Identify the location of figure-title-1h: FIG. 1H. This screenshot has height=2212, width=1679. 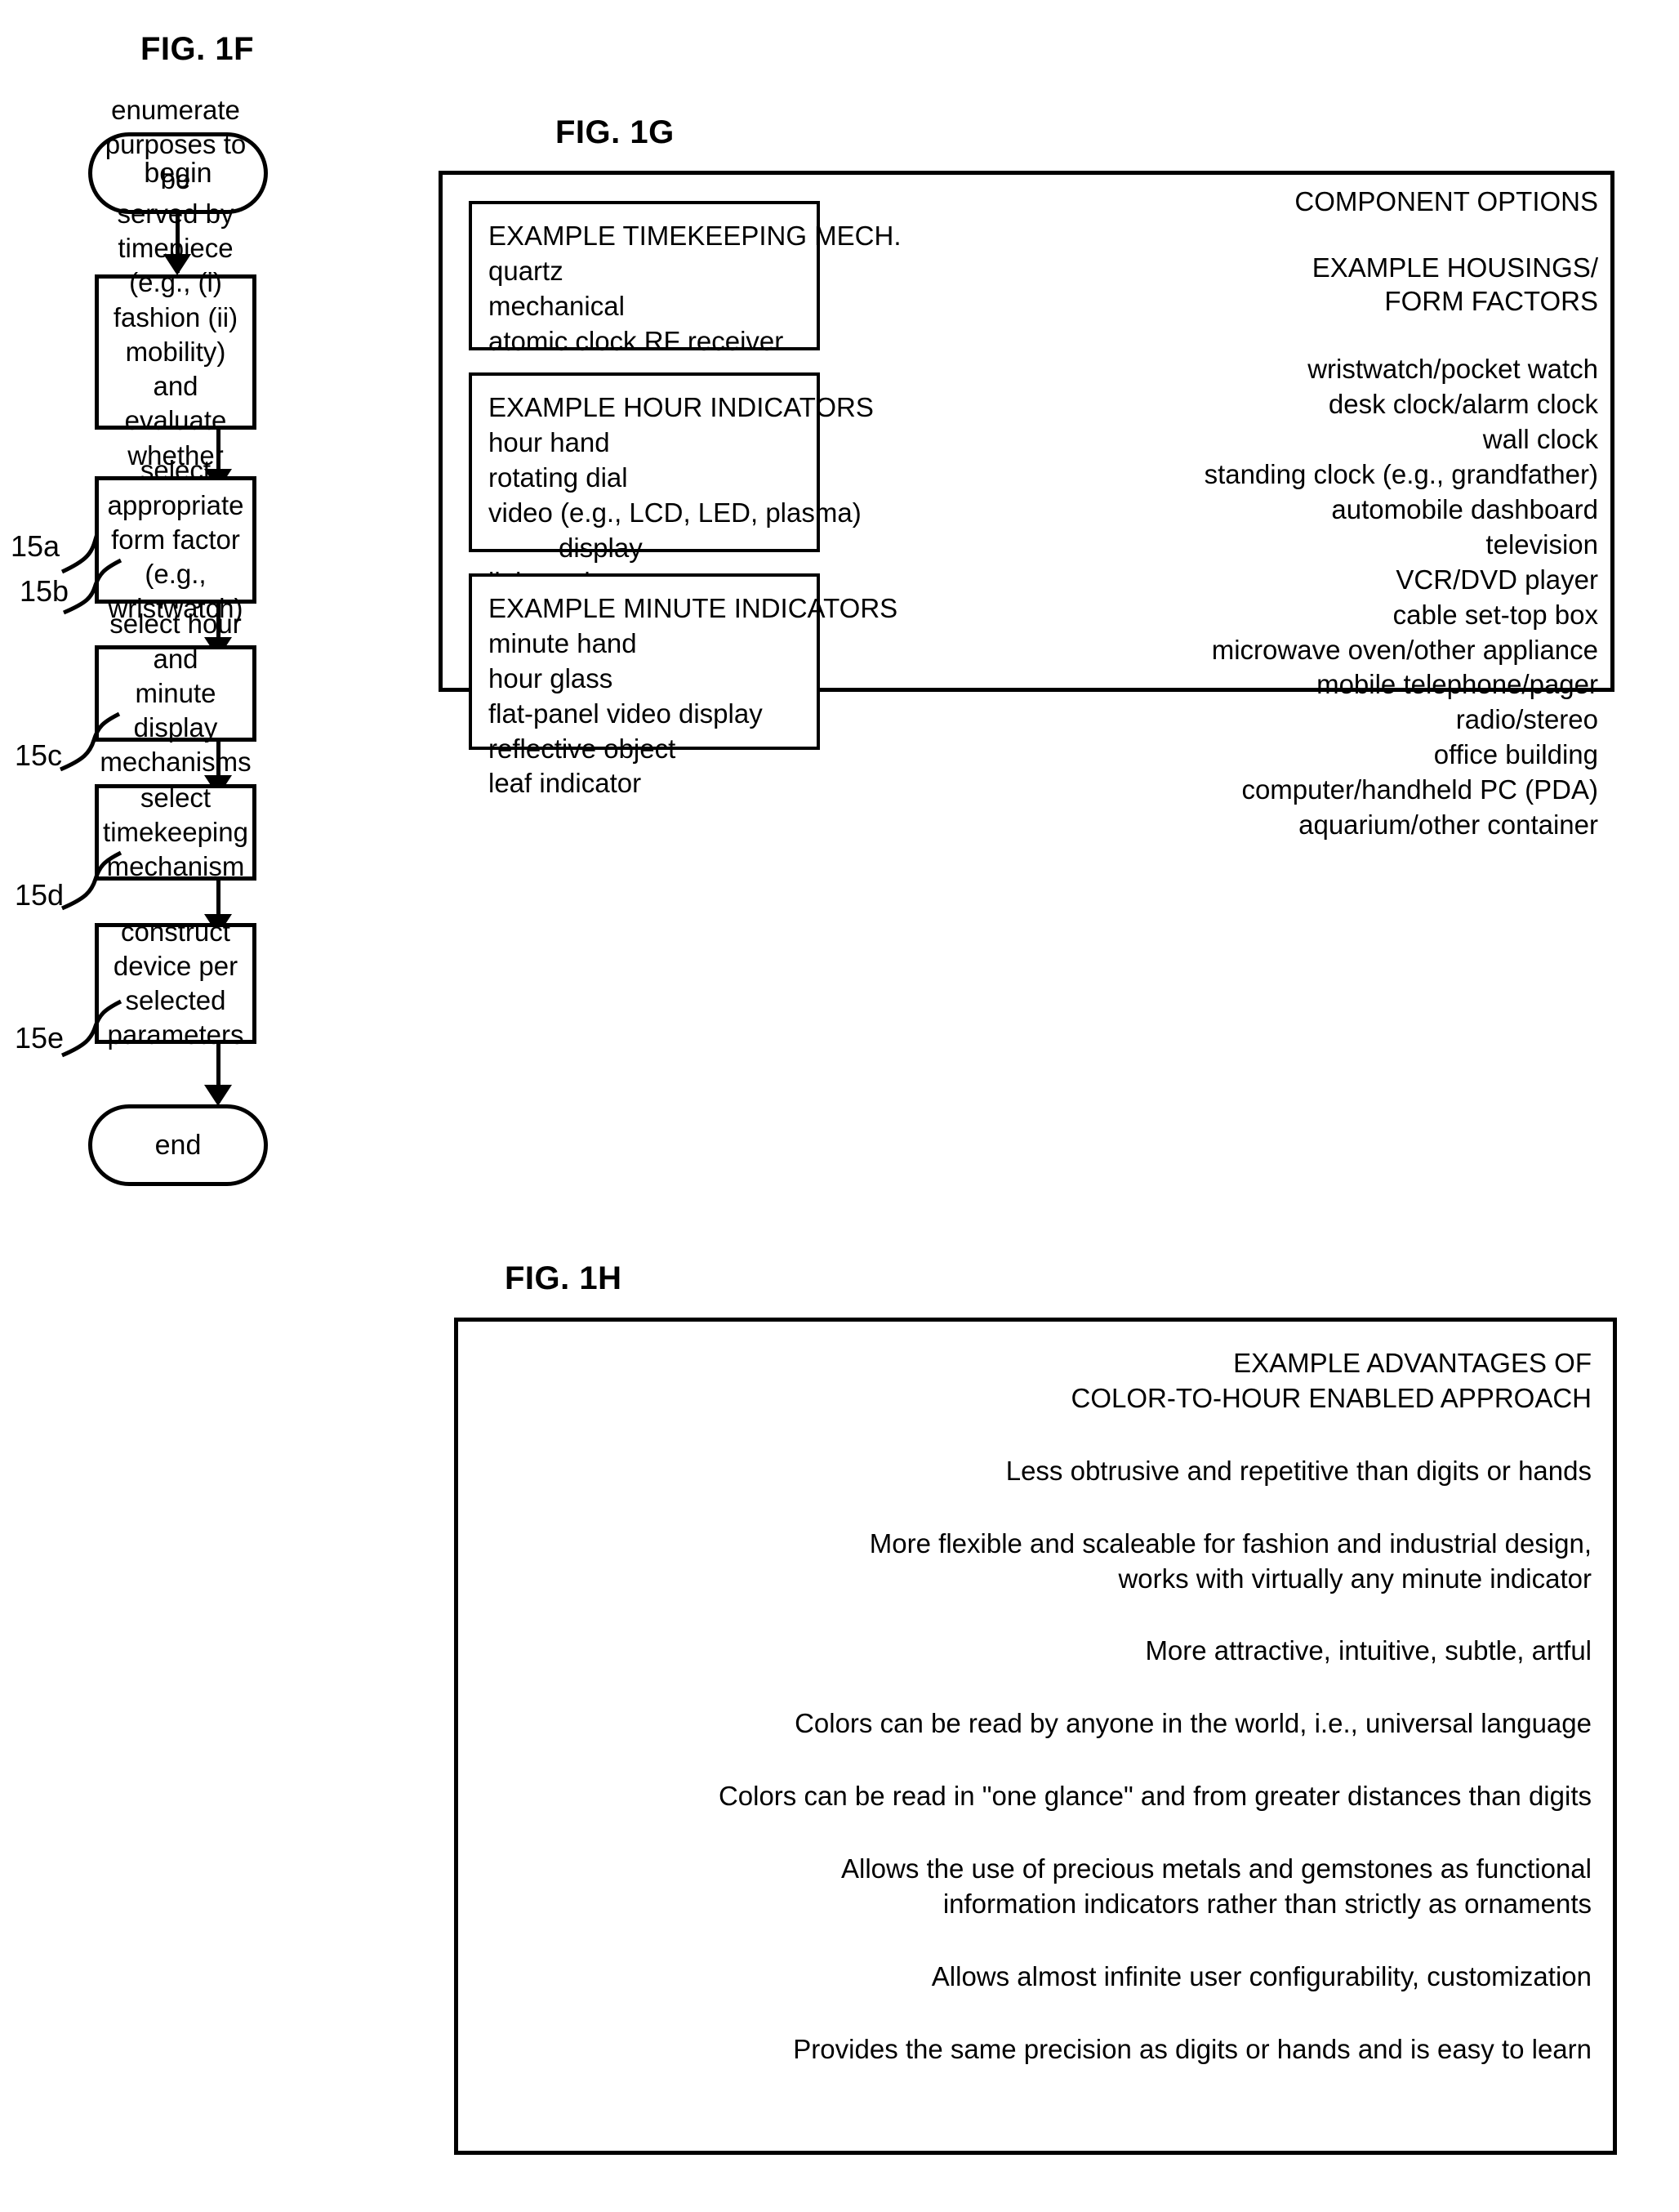
(563, 1278).